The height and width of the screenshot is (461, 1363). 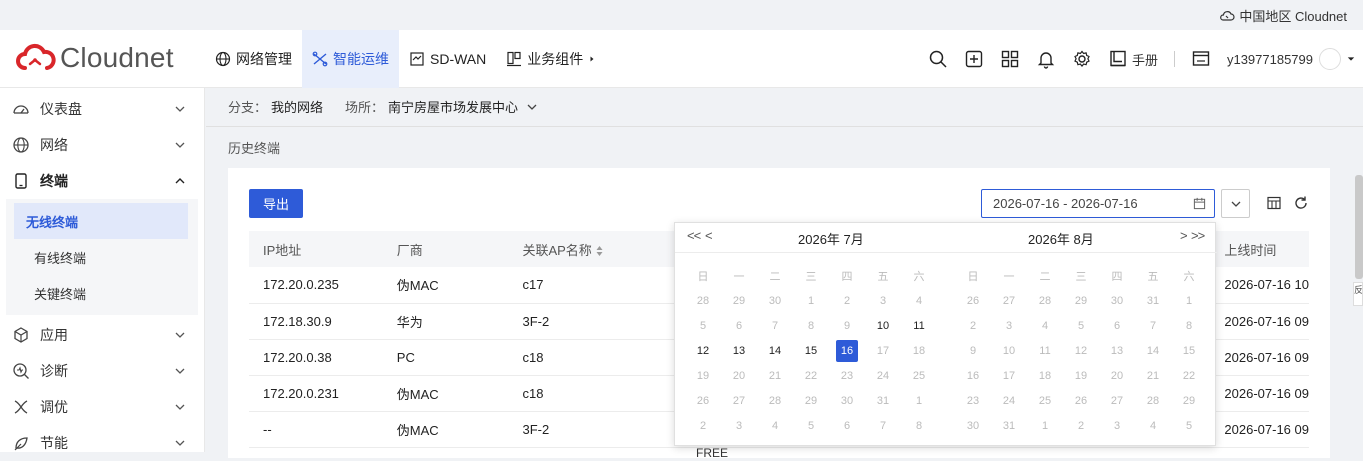 I want to click on user-menu: y13977185799, so click(x=1291, y=59).